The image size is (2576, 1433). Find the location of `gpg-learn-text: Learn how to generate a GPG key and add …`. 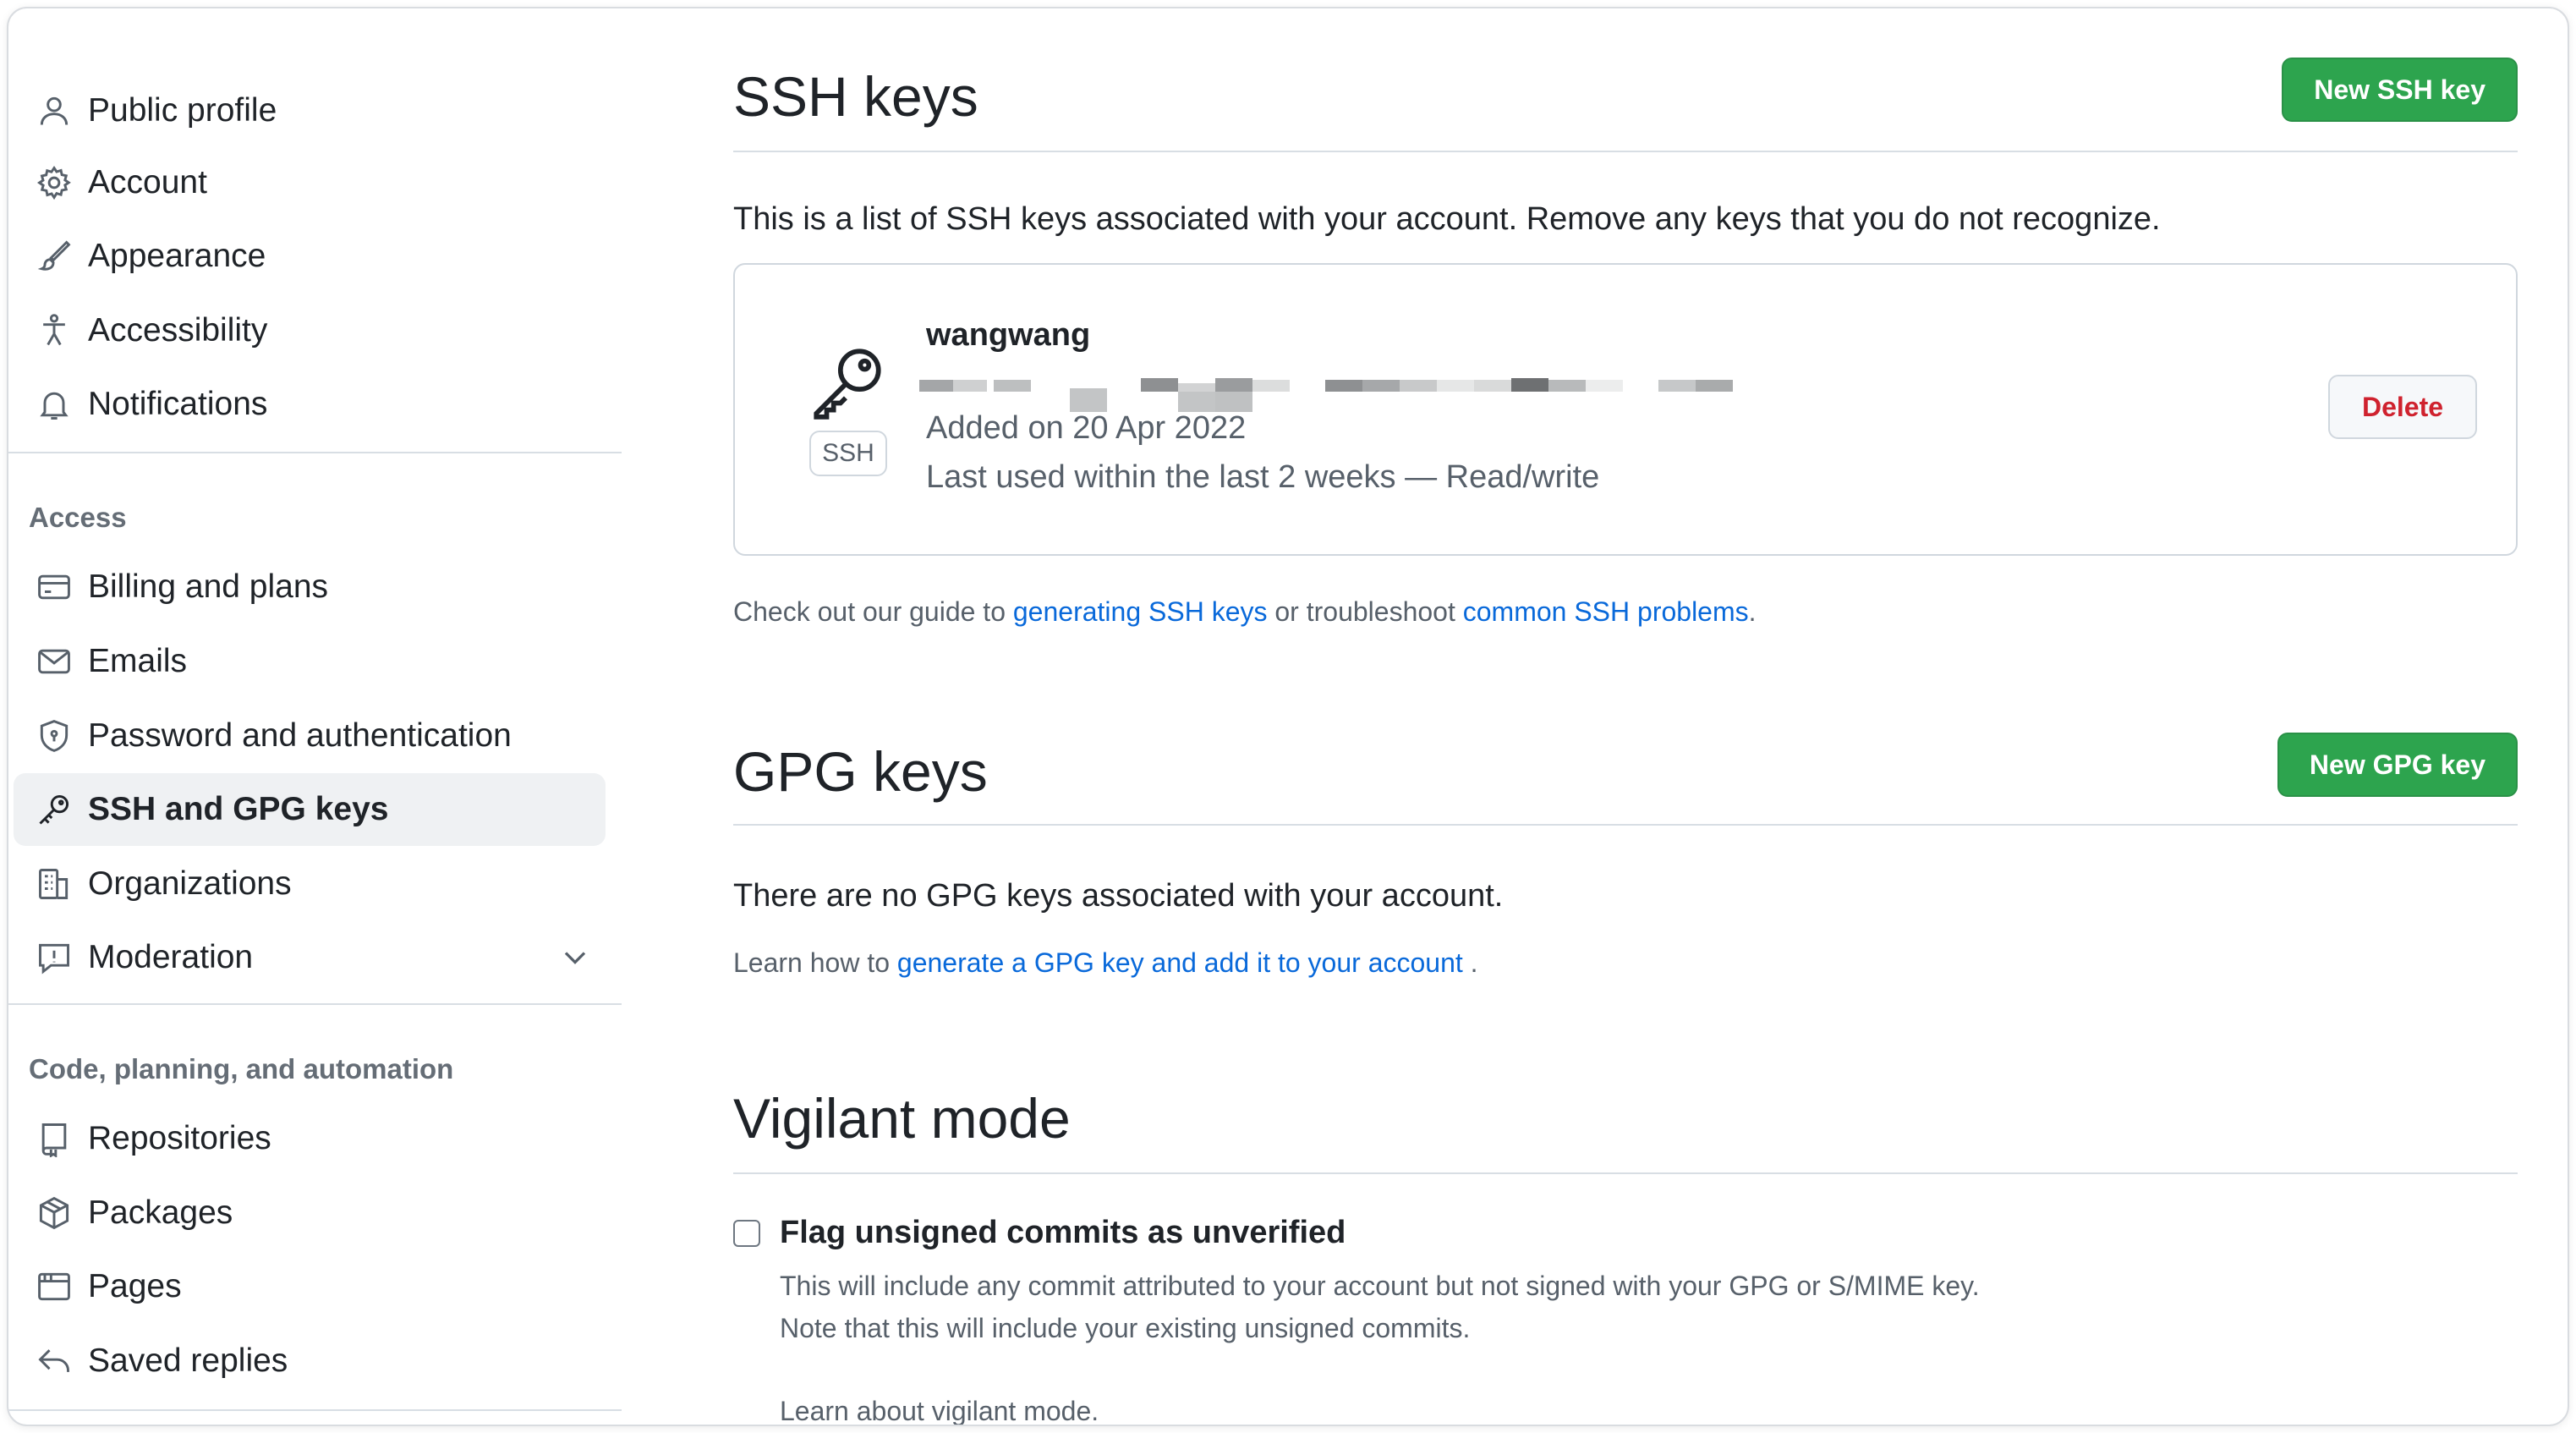

gpg-learn-text: Learn how to generate a GPG key and add … is located at coordinates (1105, 963).